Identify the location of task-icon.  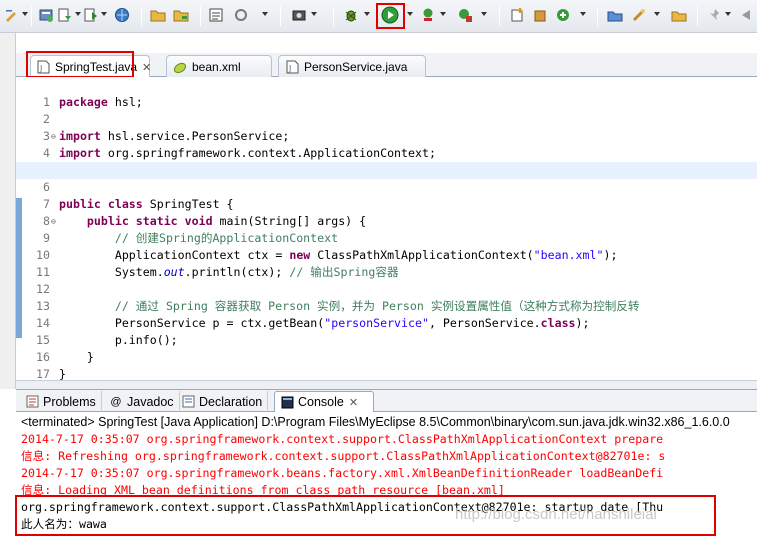
(679, 15).